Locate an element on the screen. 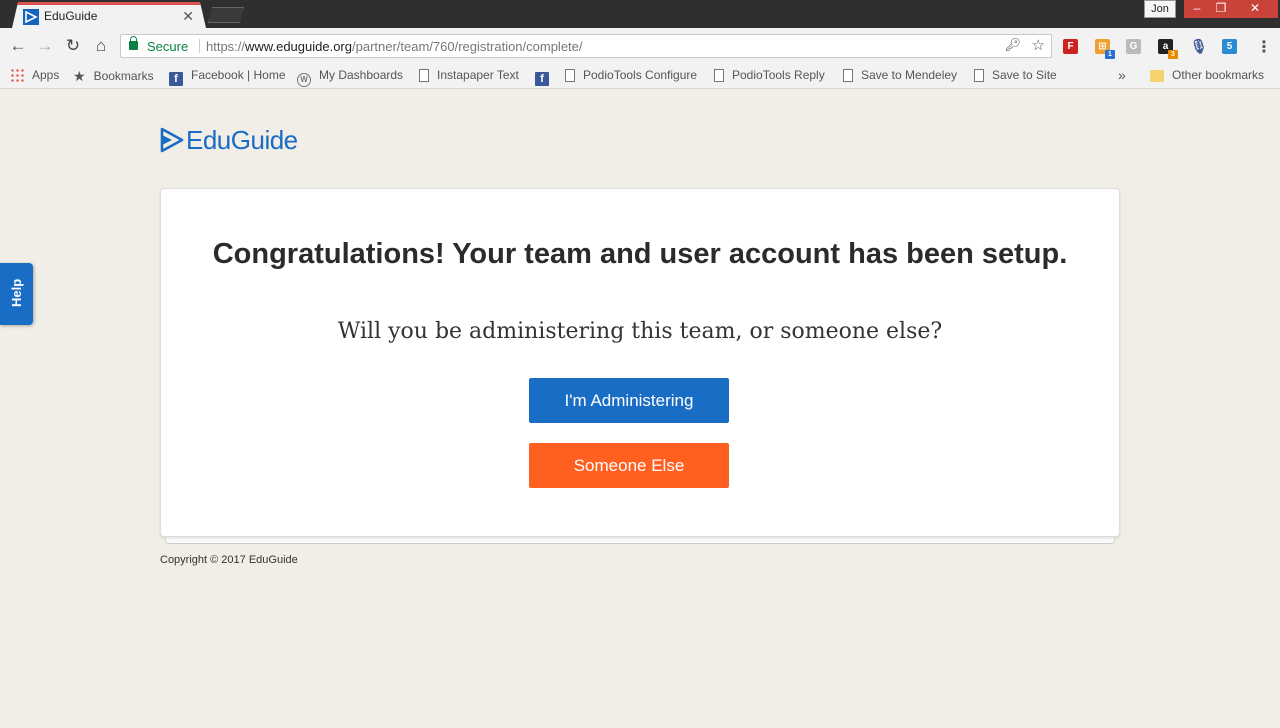 The height and width of the screenshot is (728, 1280). bookmark-save-to-mendeley: Save to Mendeley is located at coordinates (900, 75).